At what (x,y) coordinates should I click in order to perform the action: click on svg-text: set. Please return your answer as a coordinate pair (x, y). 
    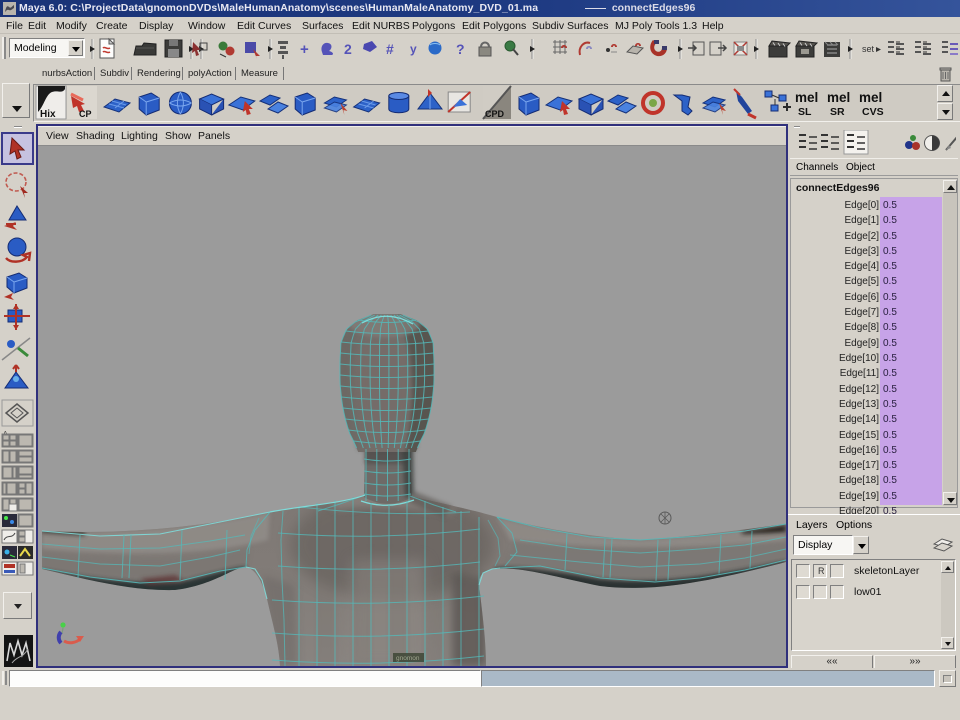
    Looking at the image, I should click on (868, 49).